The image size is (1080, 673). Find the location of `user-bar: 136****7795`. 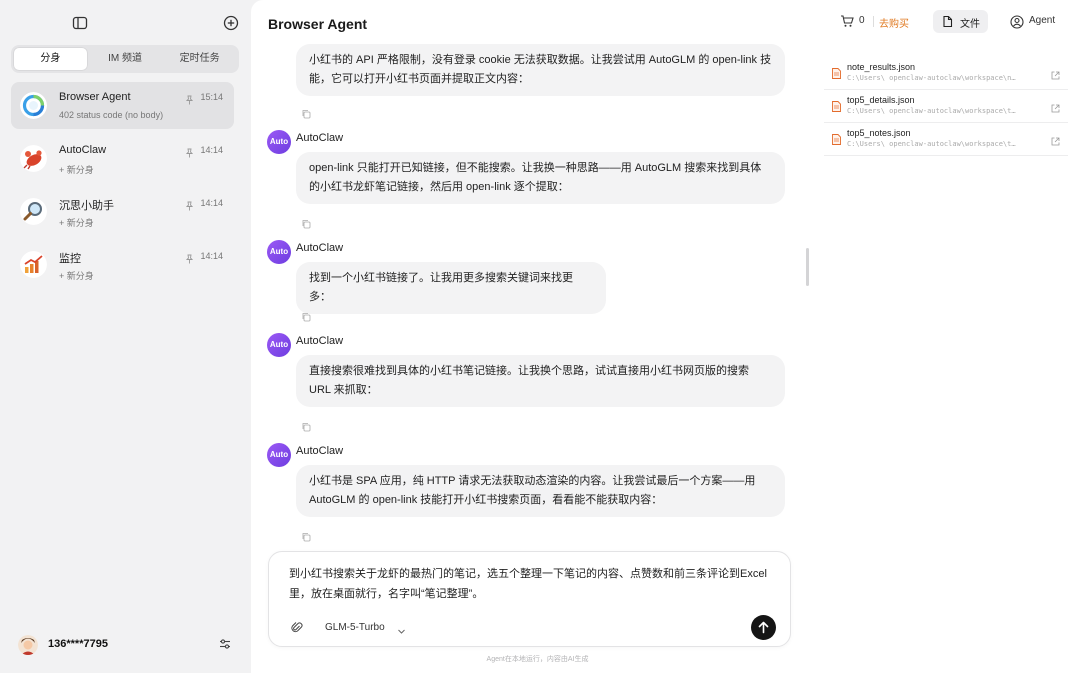

user-bar: 136****7795 is located at coordinates (125, 645).